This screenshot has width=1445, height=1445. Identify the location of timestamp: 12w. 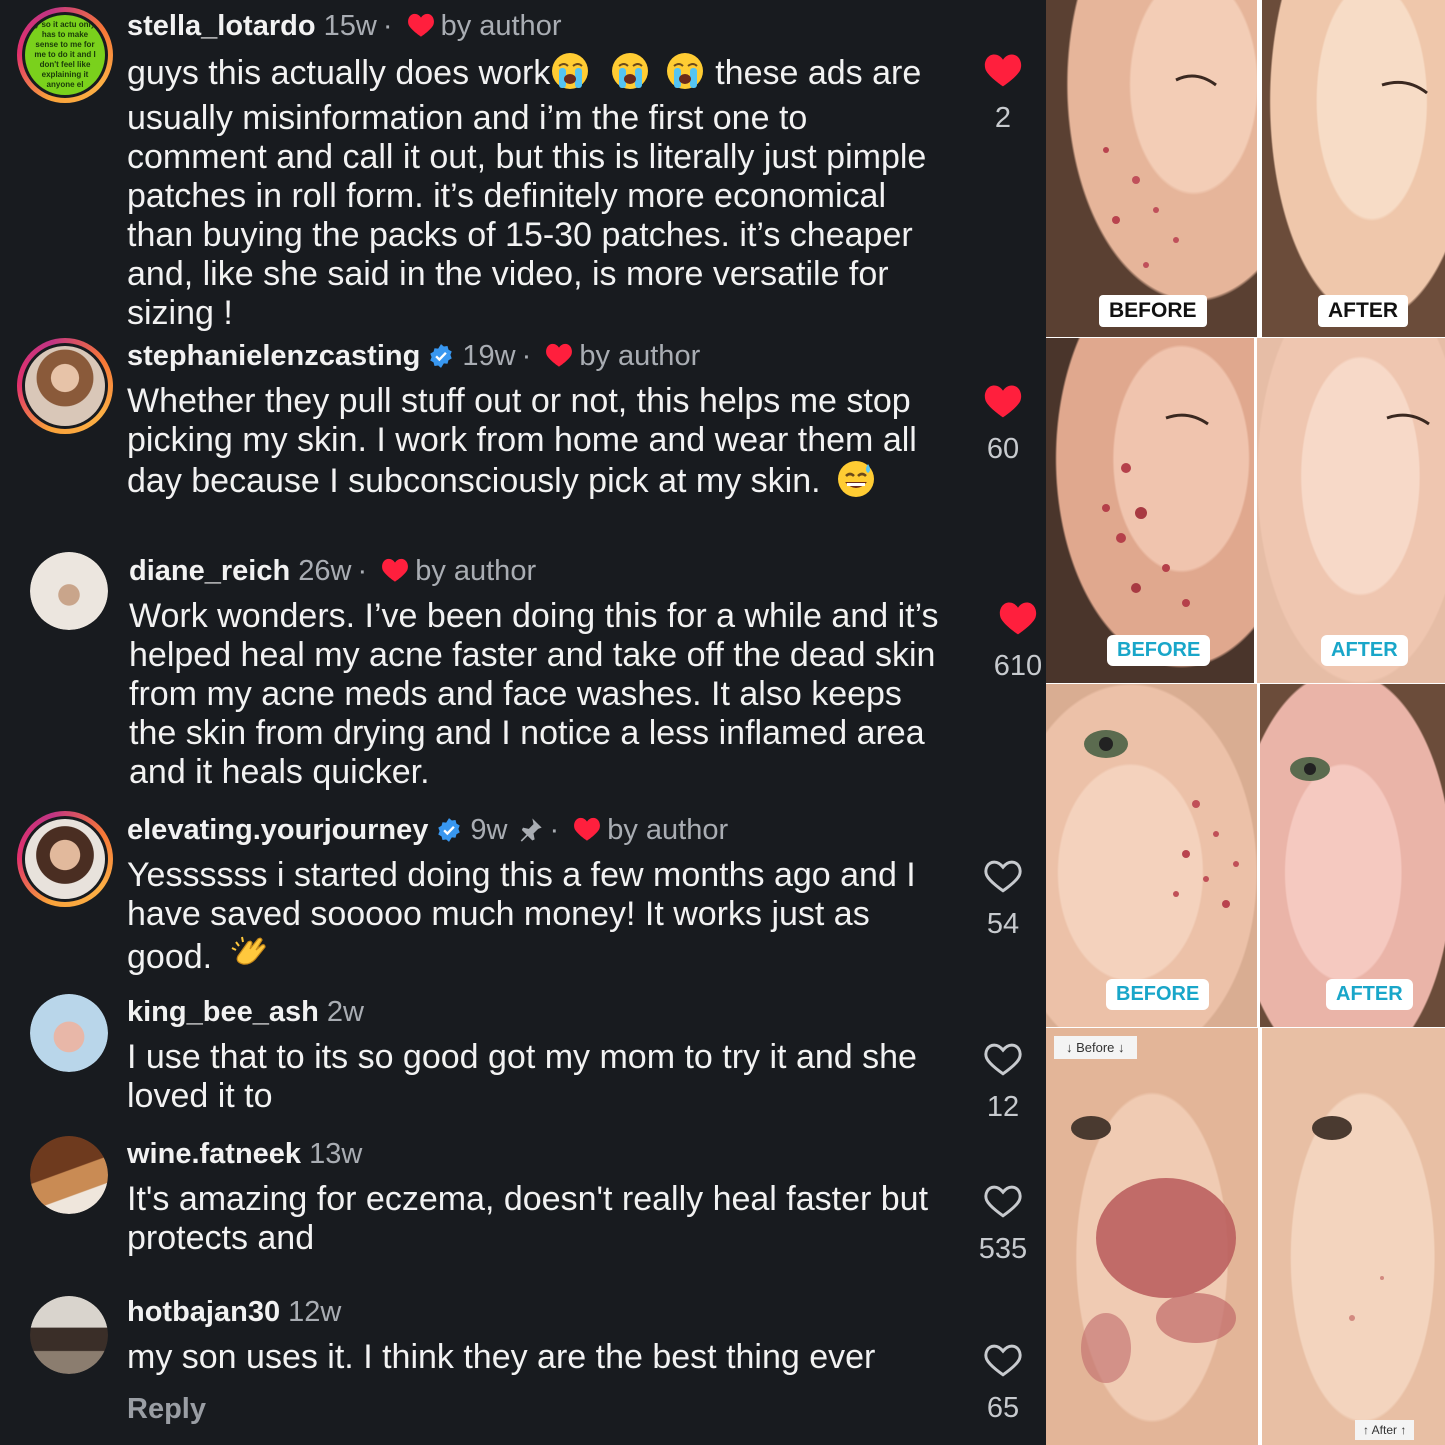
(315, 1312).